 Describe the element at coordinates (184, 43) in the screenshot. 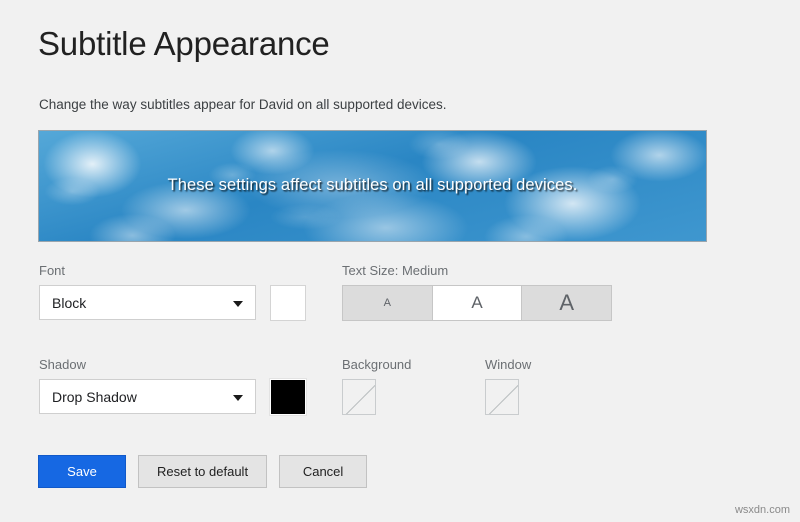

I see `page-title: Subtitle Appearance` at that location.